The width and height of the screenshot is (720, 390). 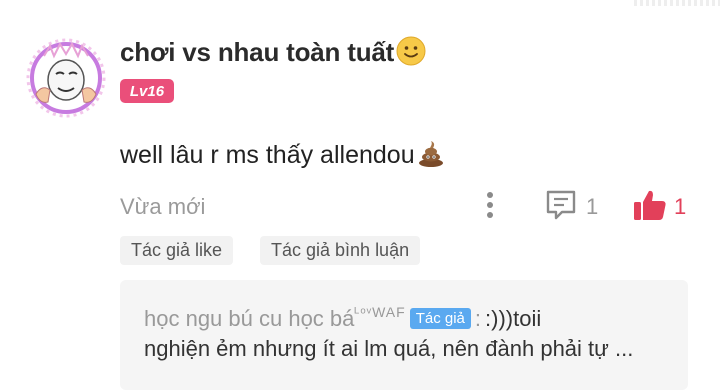 I want to click on author-badge: Tác giả, so click(x=440, y=318).